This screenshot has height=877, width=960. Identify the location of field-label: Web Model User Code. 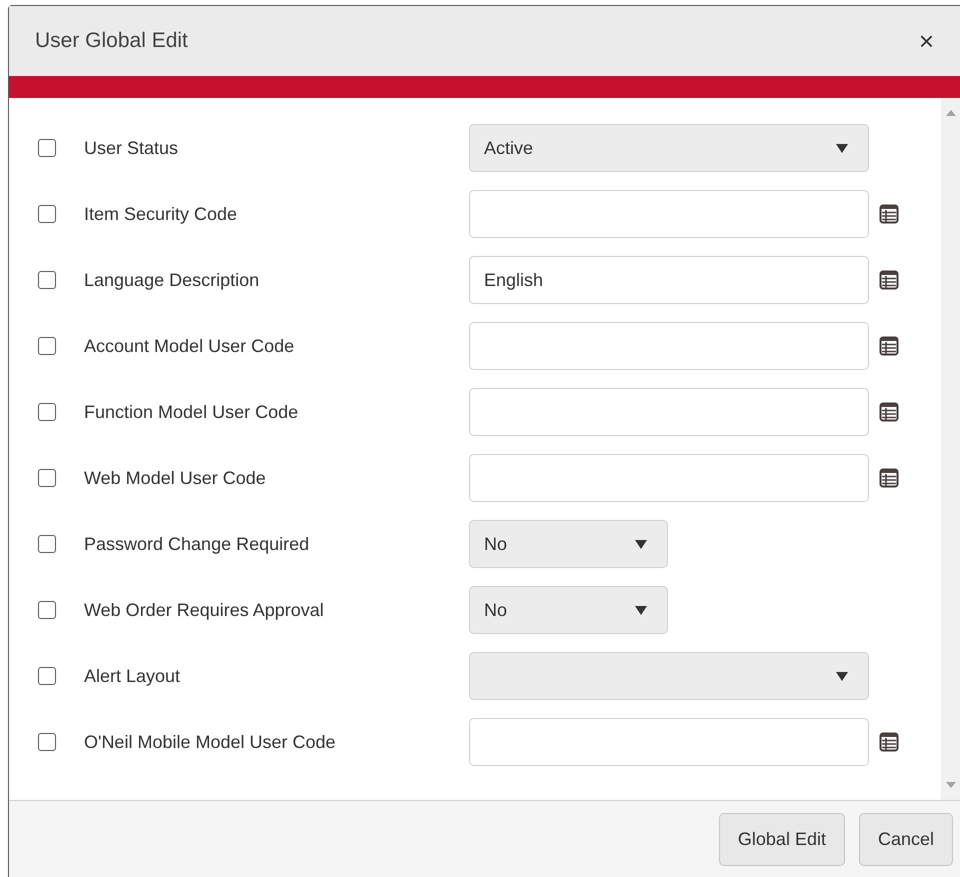
(175, 478).